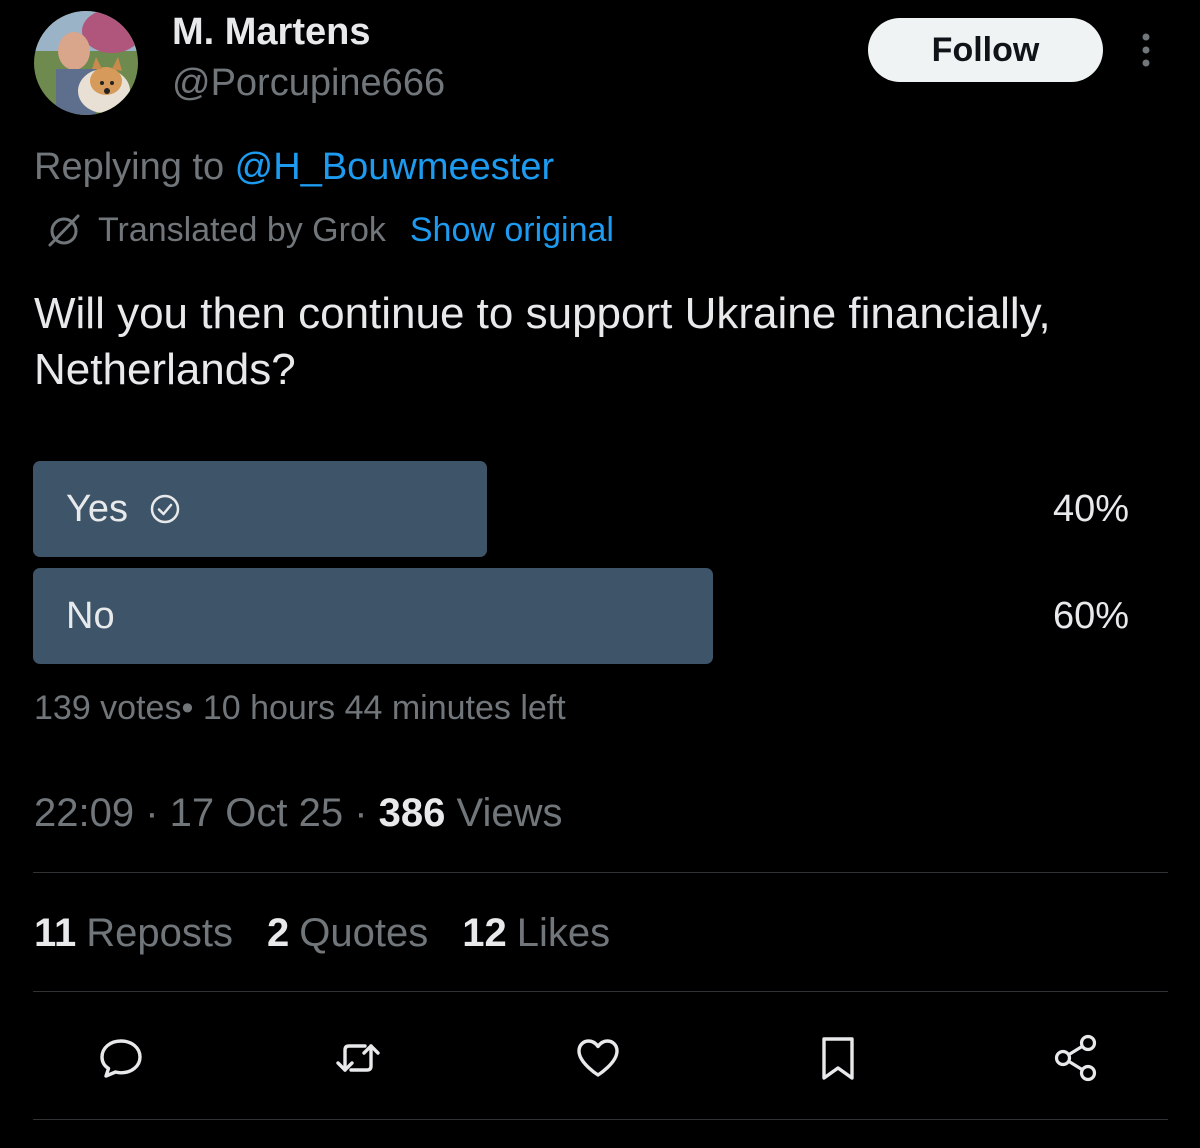 This screenshot has width=1200, height=1148. Describe the element at coordinates (84, 813) in the screenshot. I see `post-time: 22:09` at that location.